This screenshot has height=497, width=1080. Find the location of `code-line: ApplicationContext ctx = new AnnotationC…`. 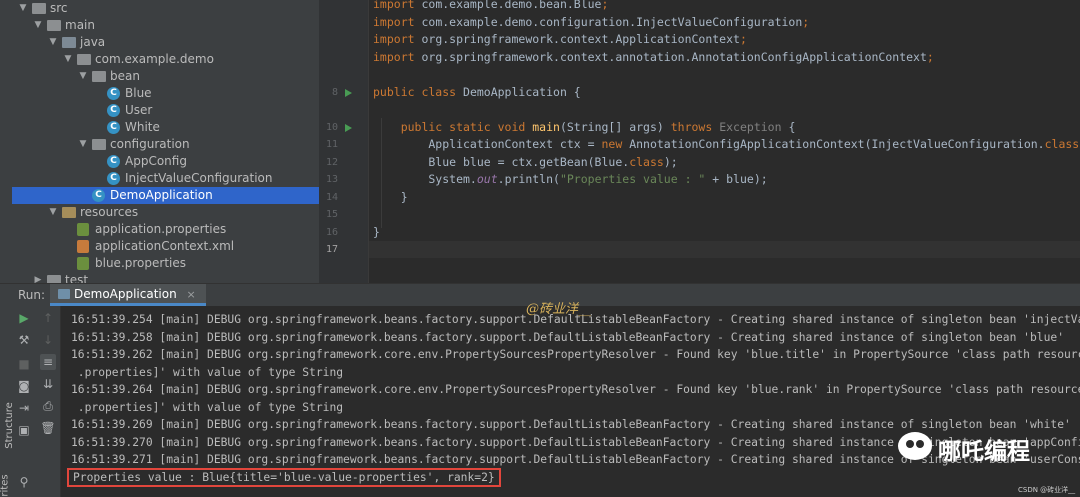

code-line: ApplicationContext ctx = new AnnotationC… is located at coordinates (726, 144).